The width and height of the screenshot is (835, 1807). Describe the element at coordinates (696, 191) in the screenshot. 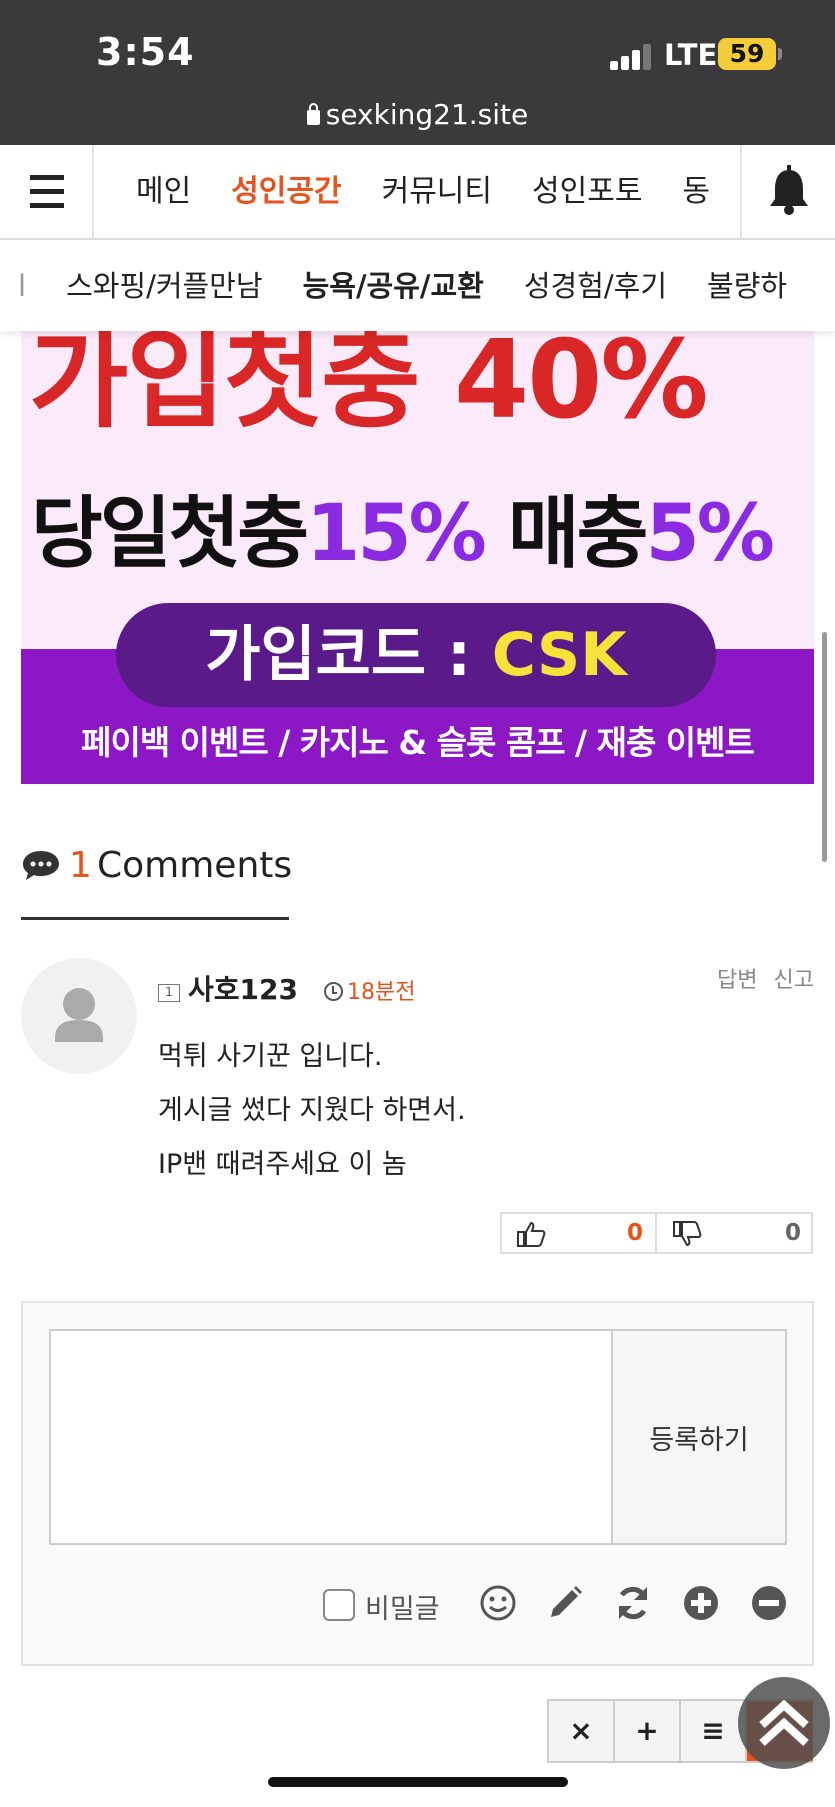

I see `menu-item-video: 동` at that location.